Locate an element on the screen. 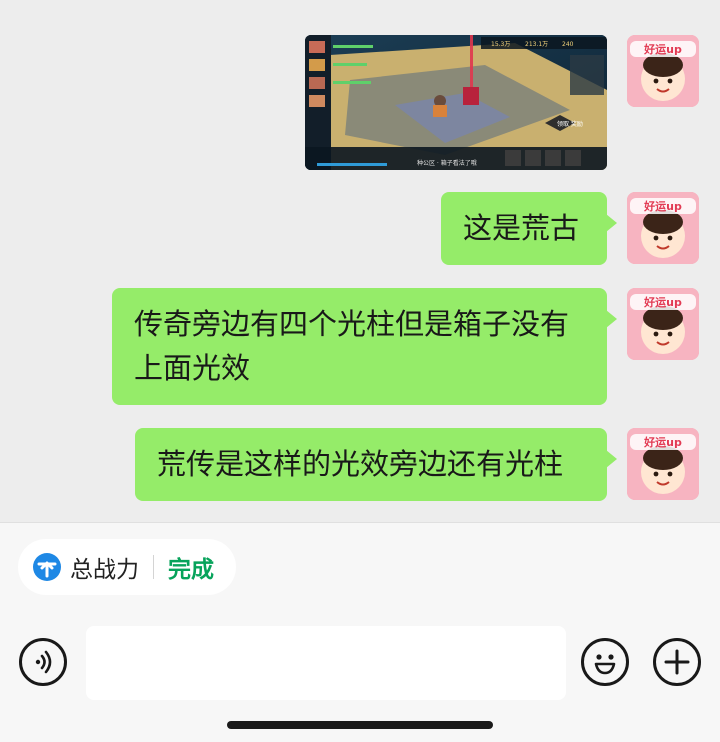 This screenshot has height=742, width=720. message-text-line: 传奇旁边有四个光柱但是箱子没有 is located at coordinates (352, 324).